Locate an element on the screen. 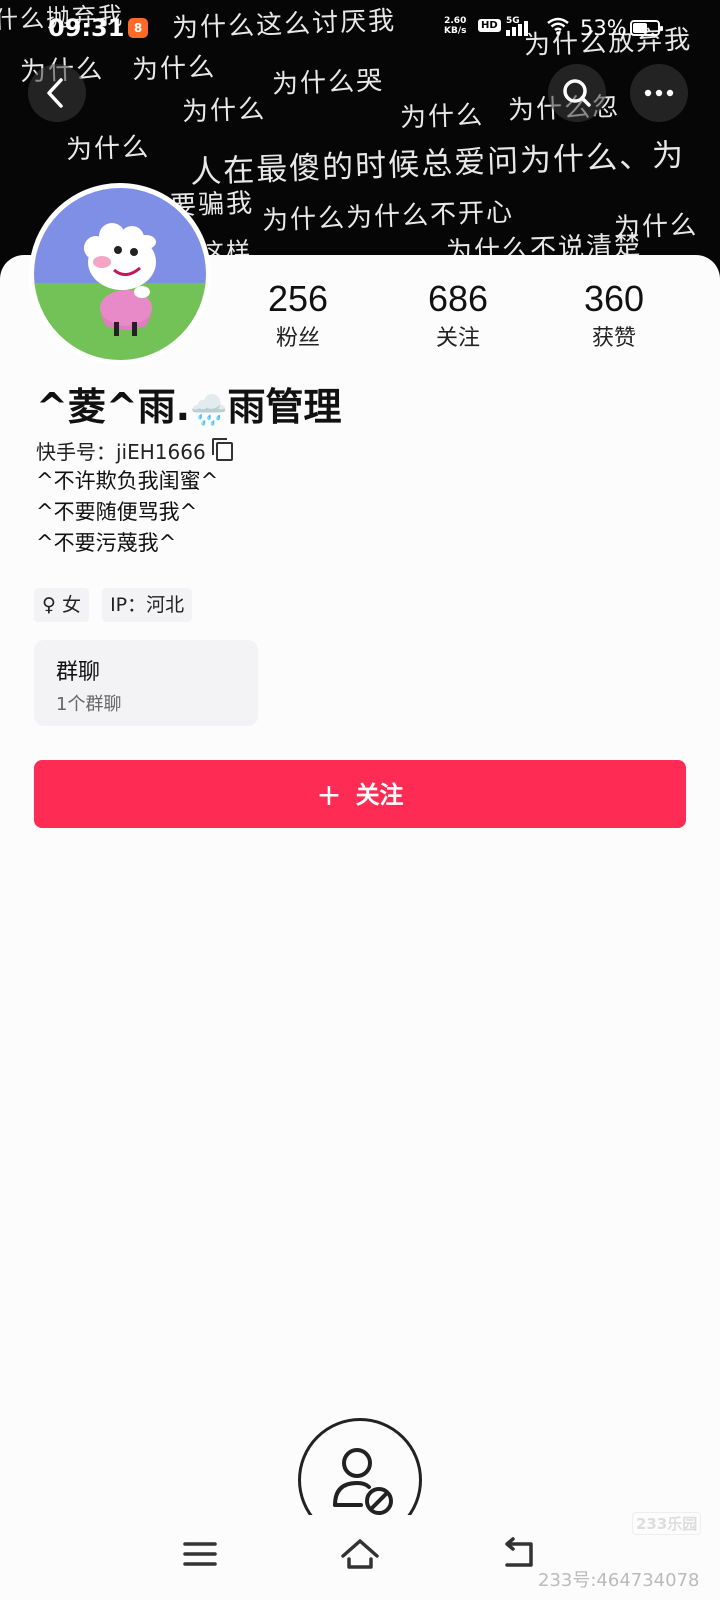  home-icon is located at coordinates (360, 1554).